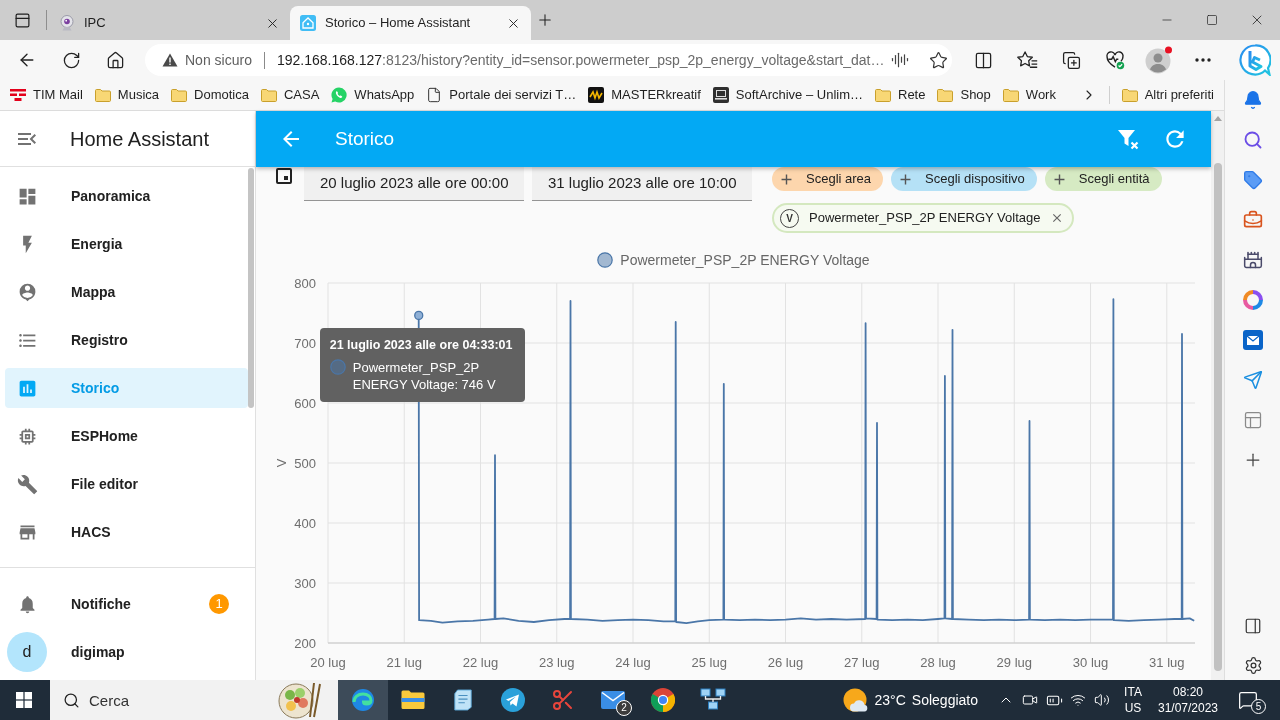 This screenshot has height=720, width=1280. I want to click on y-axis-title: V, so click(281, 463).